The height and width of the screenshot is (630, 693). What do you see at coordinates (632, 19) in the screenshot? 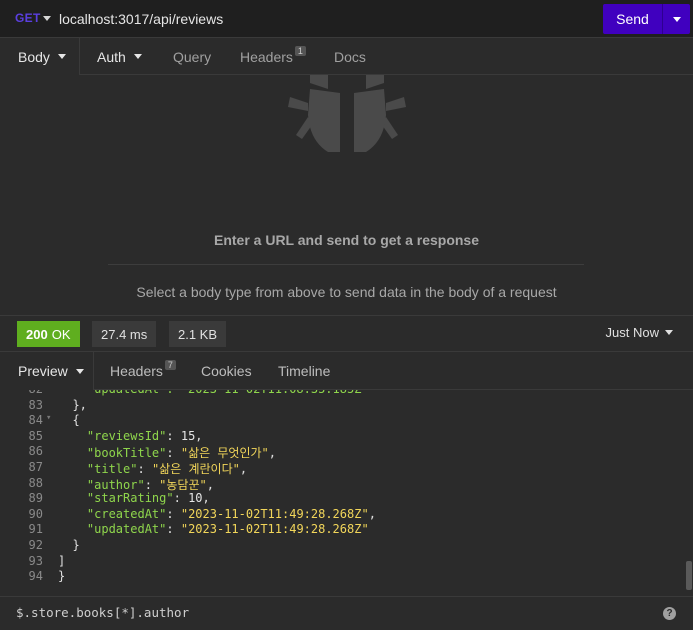
I see `send-button: Send` at bounding box center [632, 19].